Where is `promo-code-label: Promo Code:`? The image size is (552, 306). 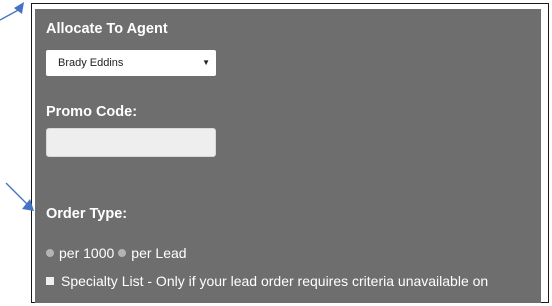 promo-code-label: Promo Code: is located at coordinates (92, 112).